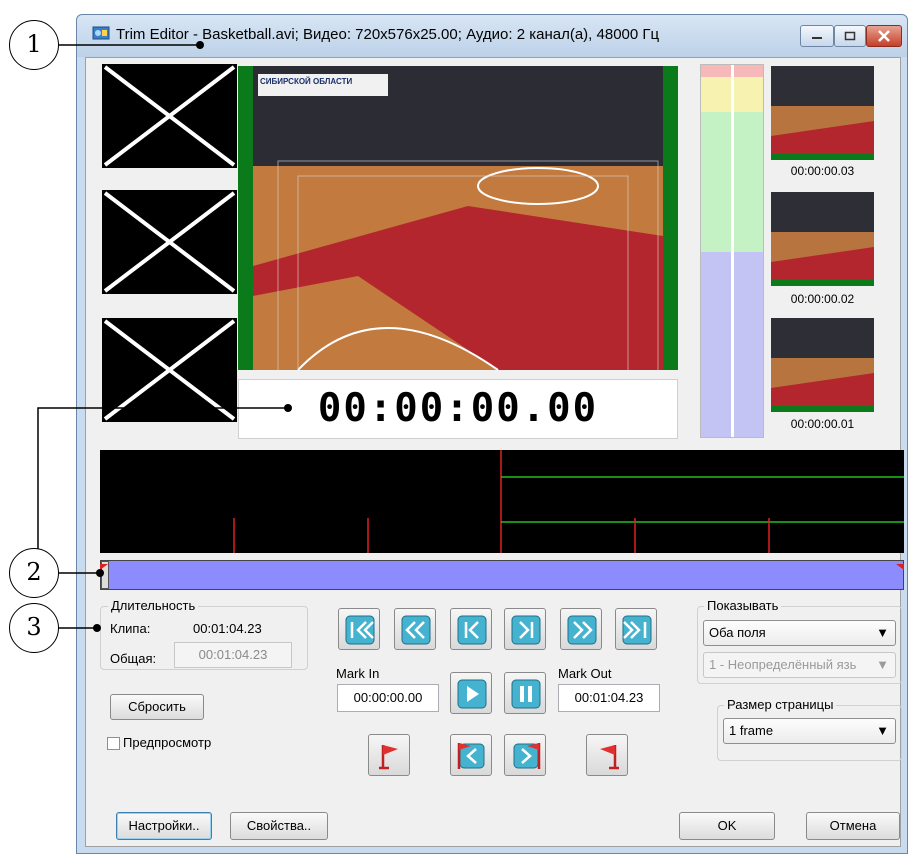 The width and height of the screenshot is (915, 856). Describe the element at coordinates (34, 573) in the screenshot. I see `callout-2: 2` at that location.